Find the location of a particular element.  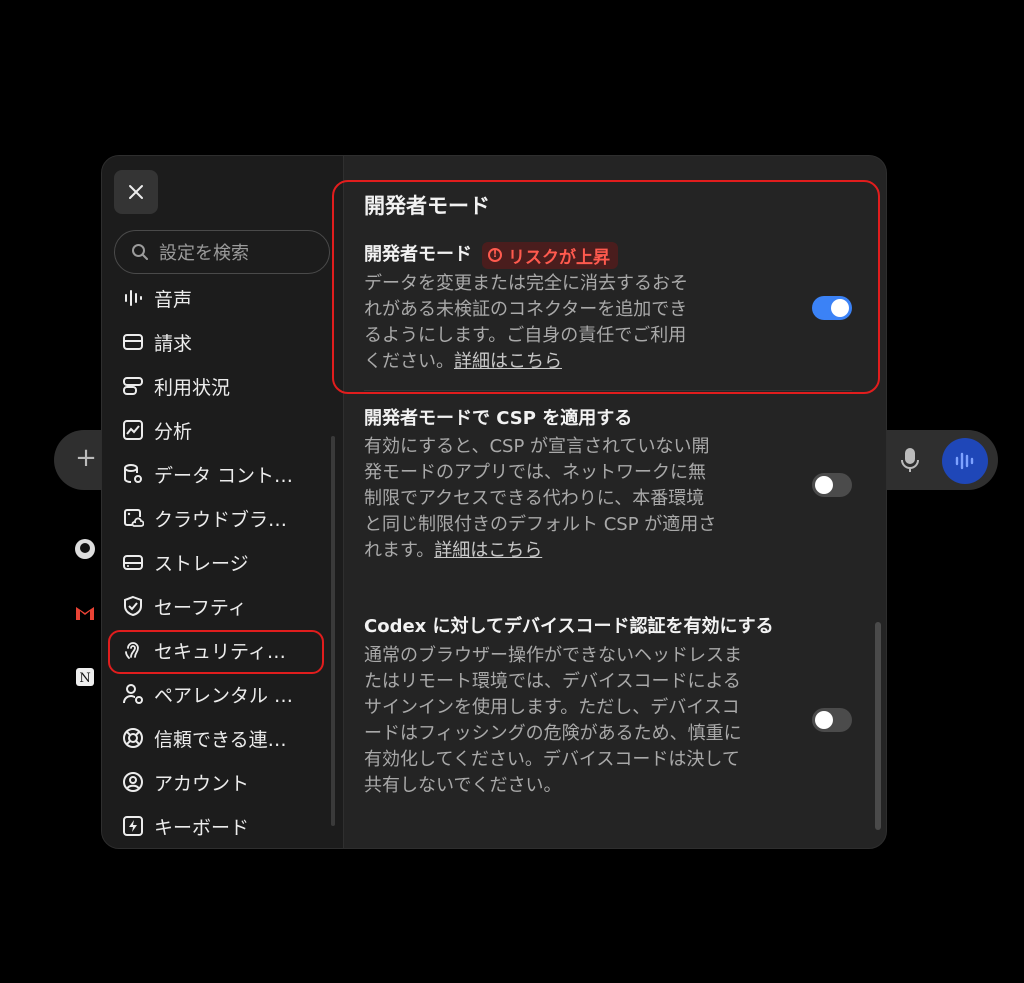

close-icon is located at coordinates (136, 192).